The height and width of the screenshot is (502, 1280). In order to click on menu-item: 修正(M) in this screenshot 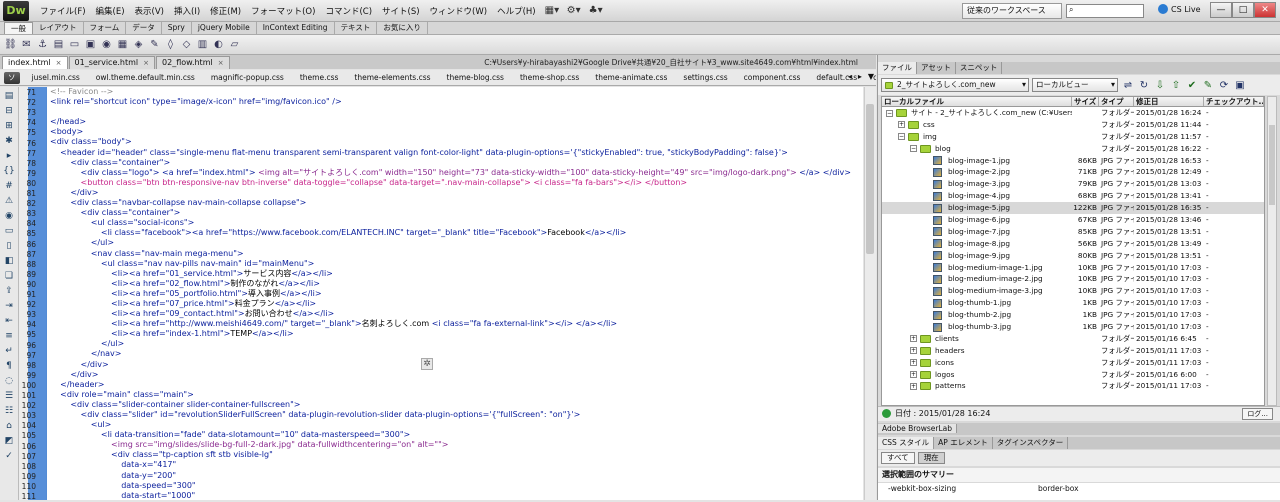, I will do `click(225, 11)`.